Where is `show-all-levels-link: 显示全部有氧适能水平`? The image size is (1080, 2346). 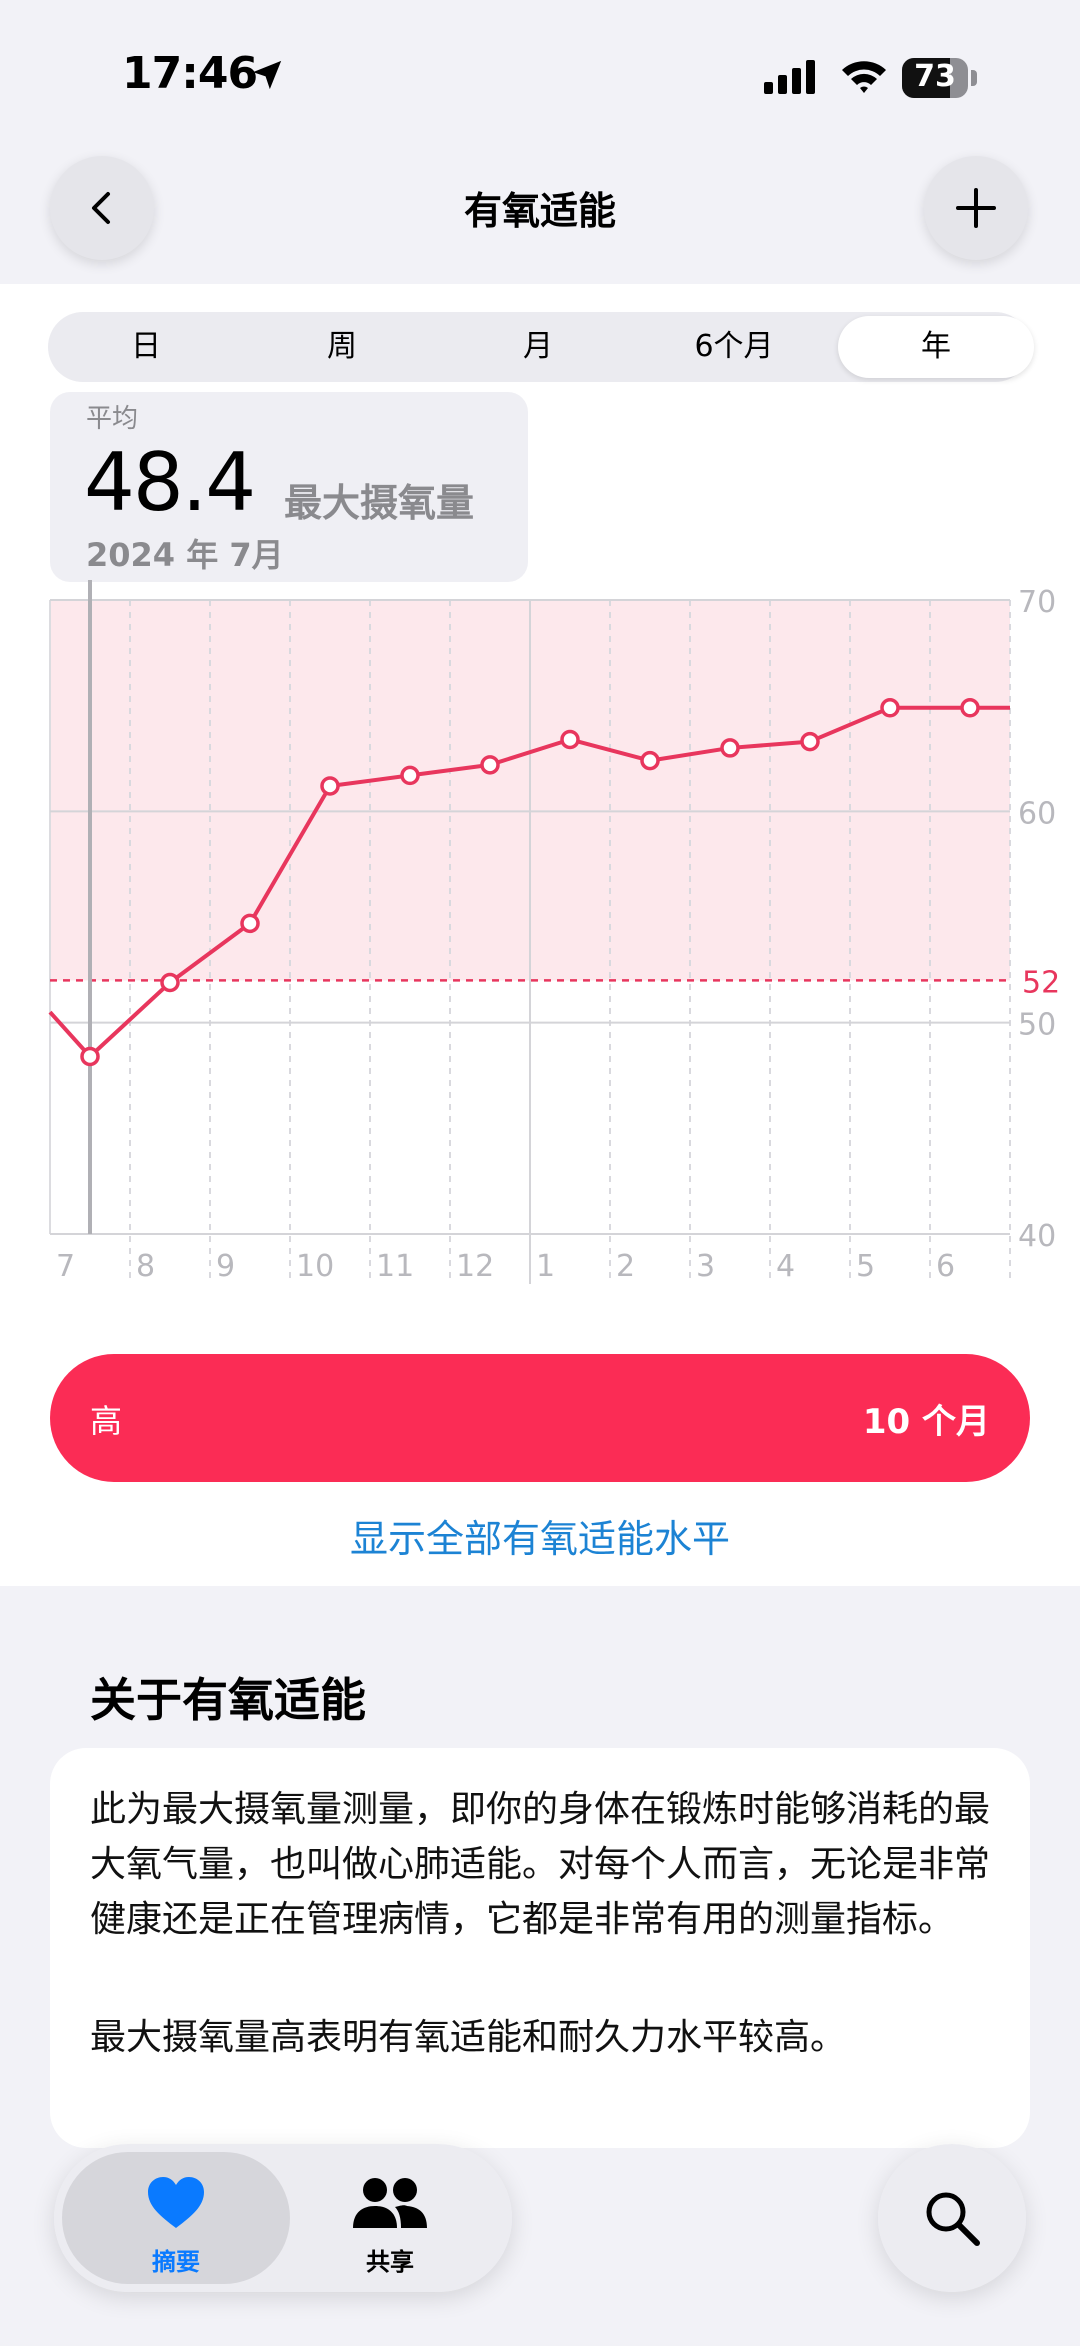
show-all-levels-link: 显示全部有氧适能水平 is located at coordinates (540, 1535).